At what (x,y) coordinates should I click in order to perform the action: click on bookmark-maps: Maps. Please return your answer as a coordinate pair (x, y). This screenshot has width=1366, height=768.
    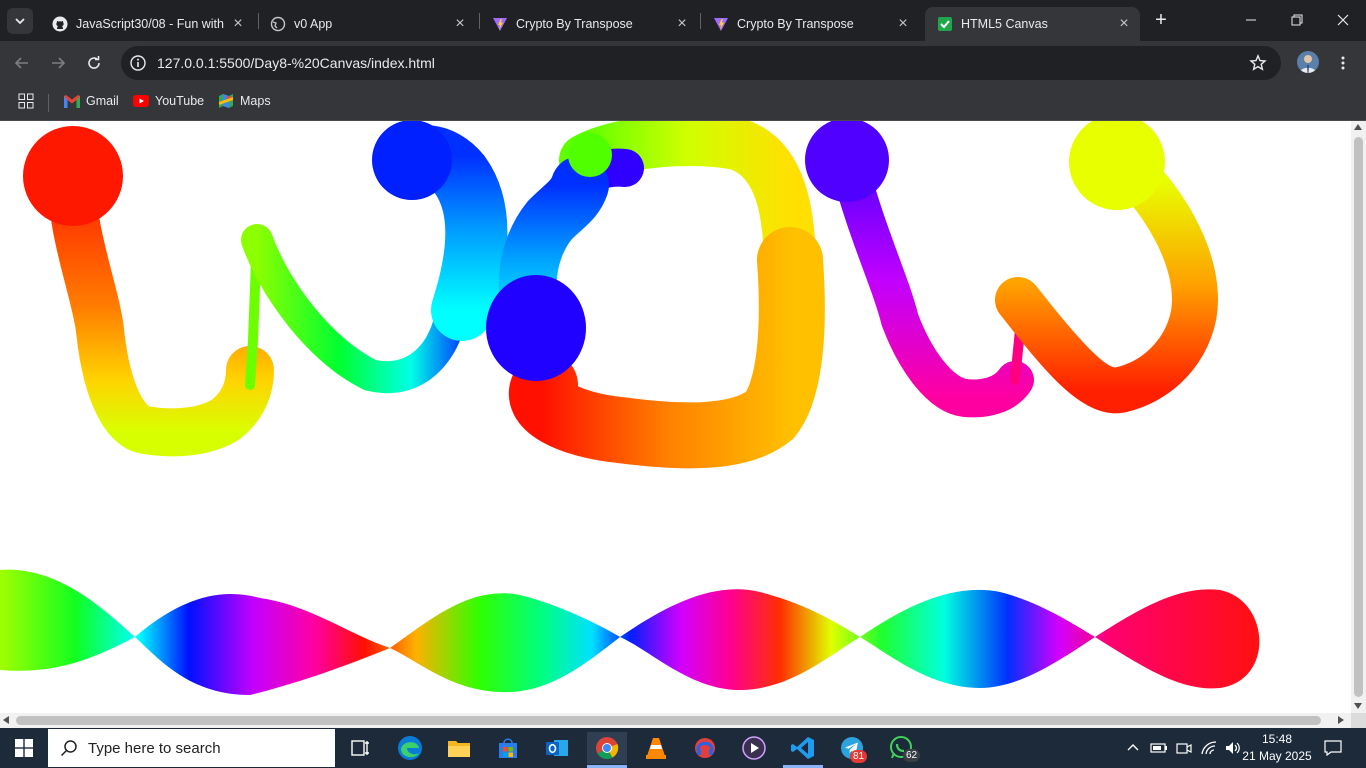
    Looking at the image, I should click on (244, 101).